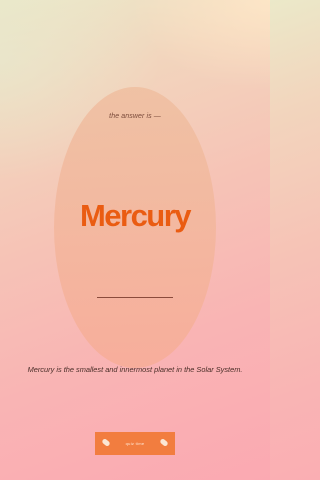  Describe the element at coordinates (135, 297) in the screenshot. I see `divider-line` at that location.